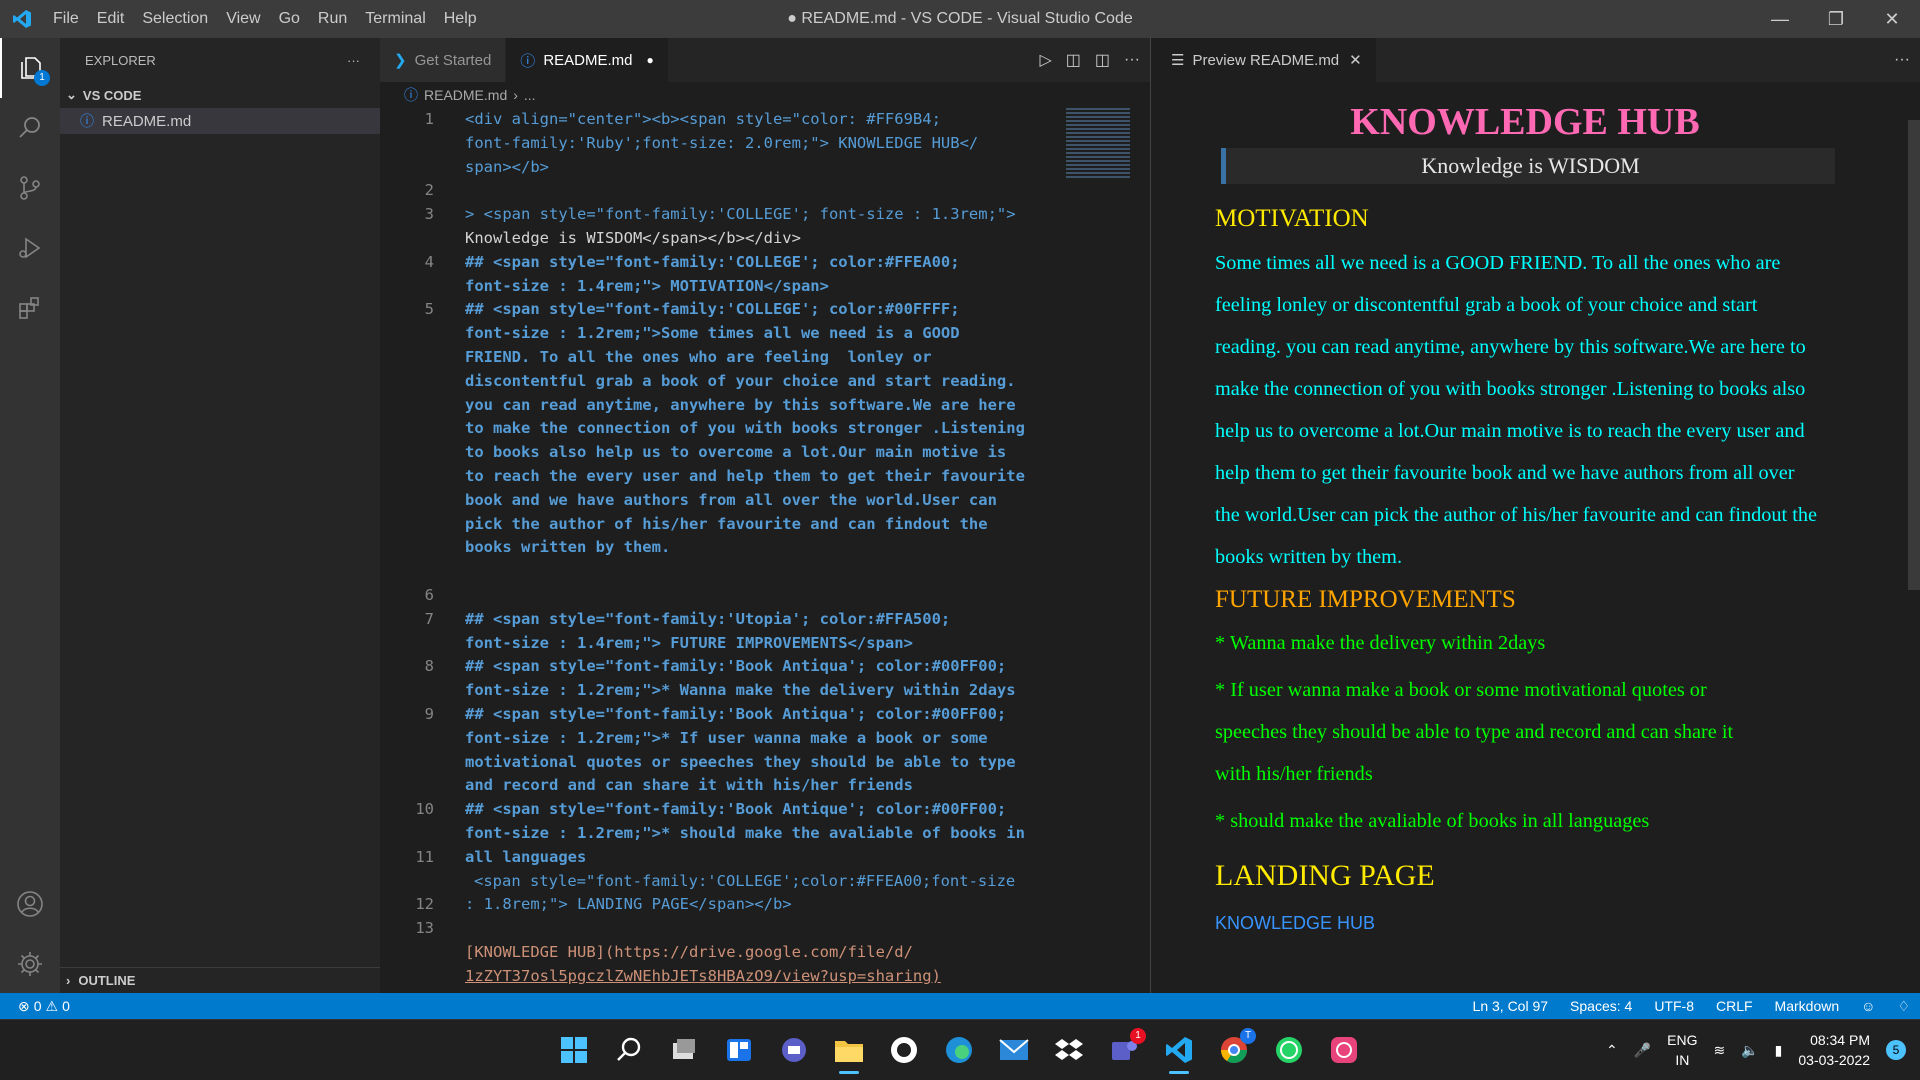  Describe the element at coordinates (175, 18) in the screenshot. I see `menu-selection: Selection` at that location.